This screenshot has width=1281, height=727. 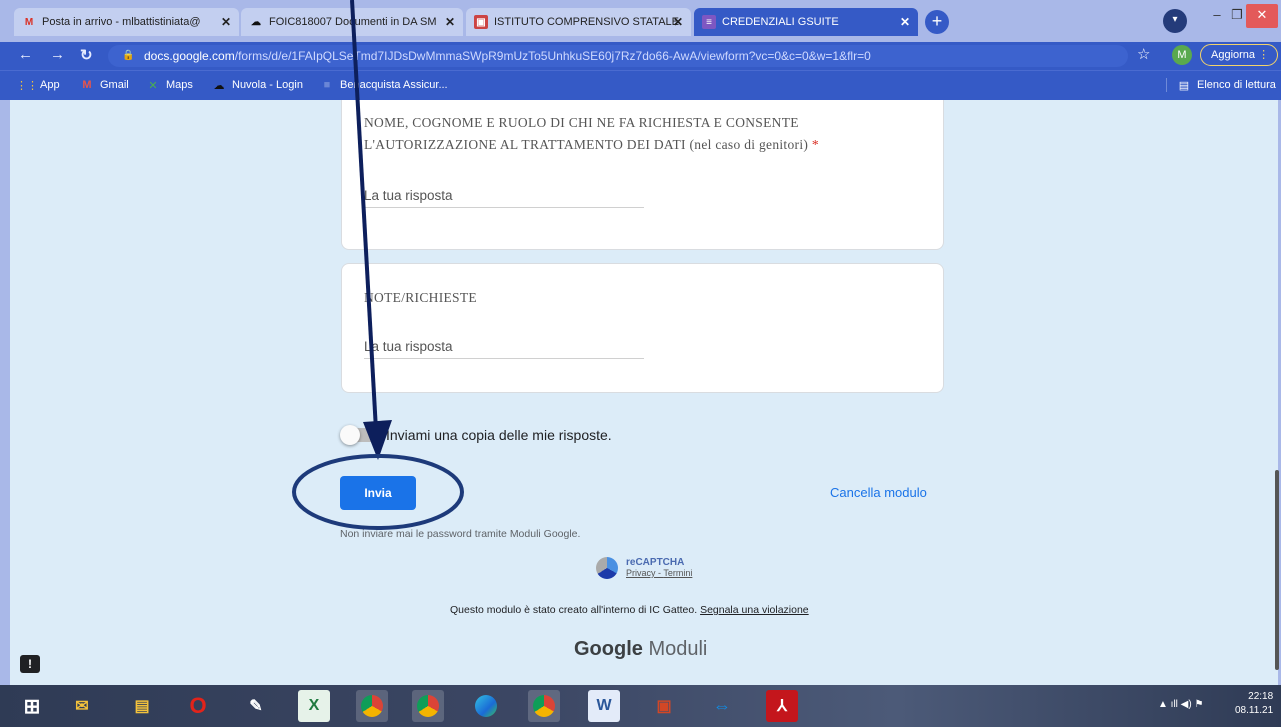 What do you see at coordinates (1143, 54) in the screenshot?
I see `bookmark-star-icon: ☆` at bounding box center [1143, 54].